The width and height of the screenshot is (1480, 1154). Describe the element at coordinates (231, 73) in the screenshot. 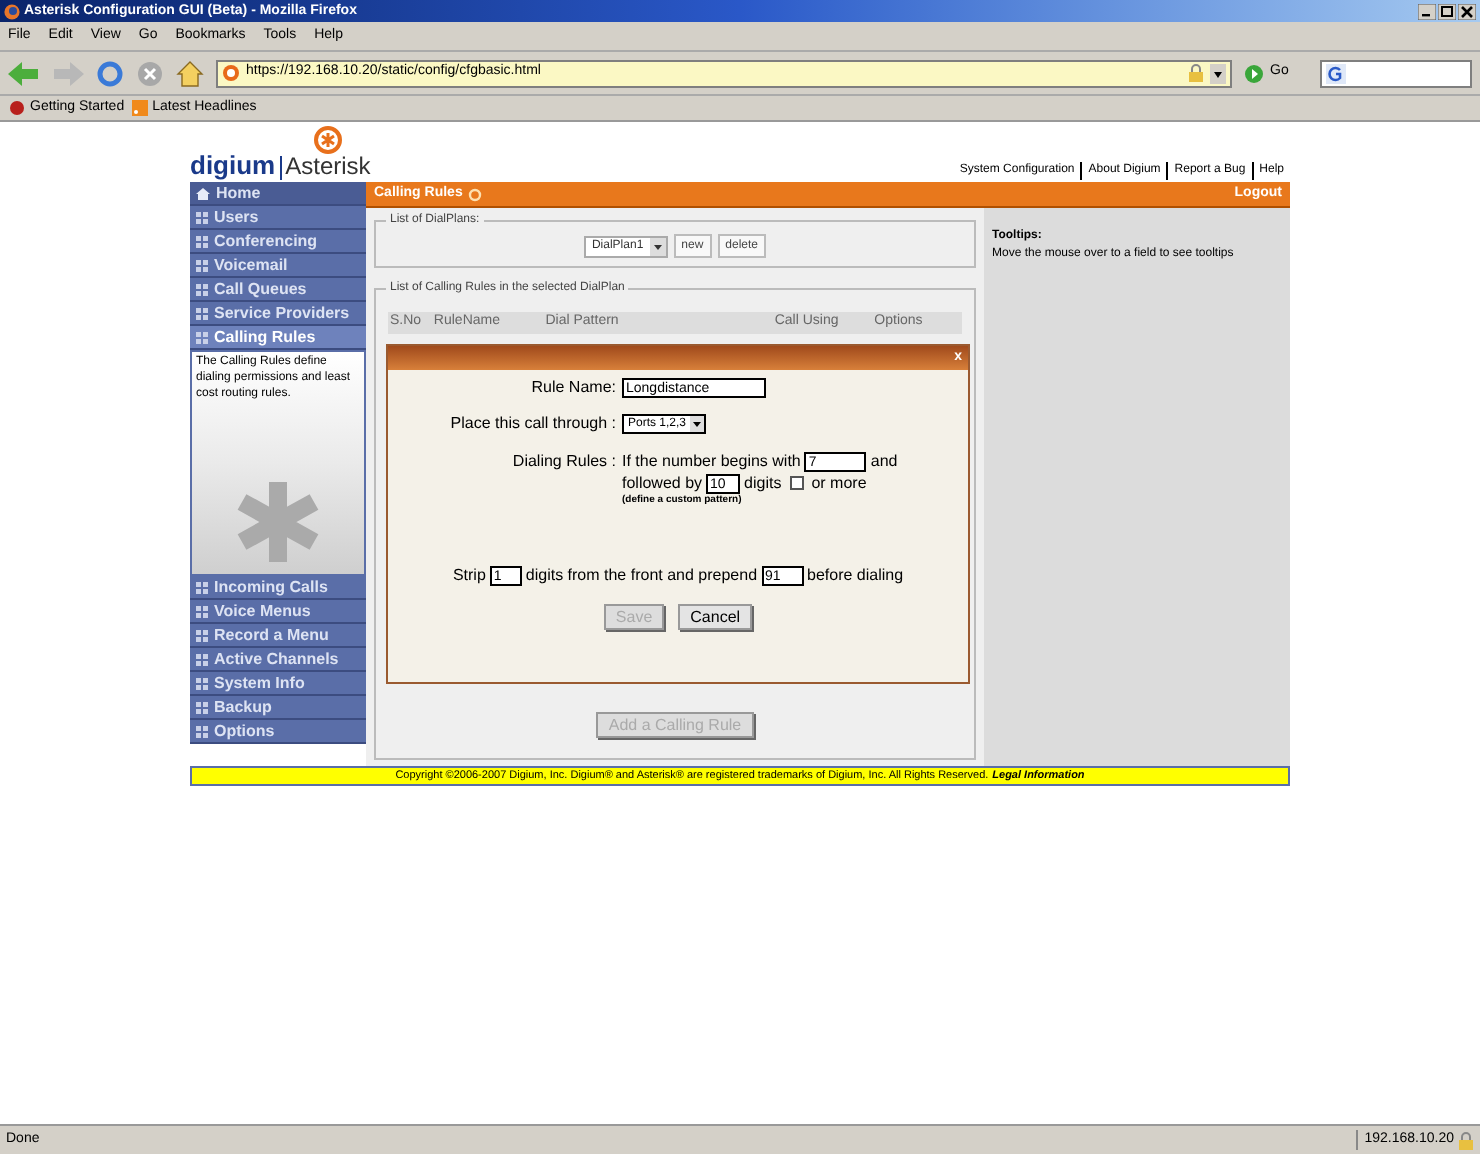

I see `site-icon` at that location.